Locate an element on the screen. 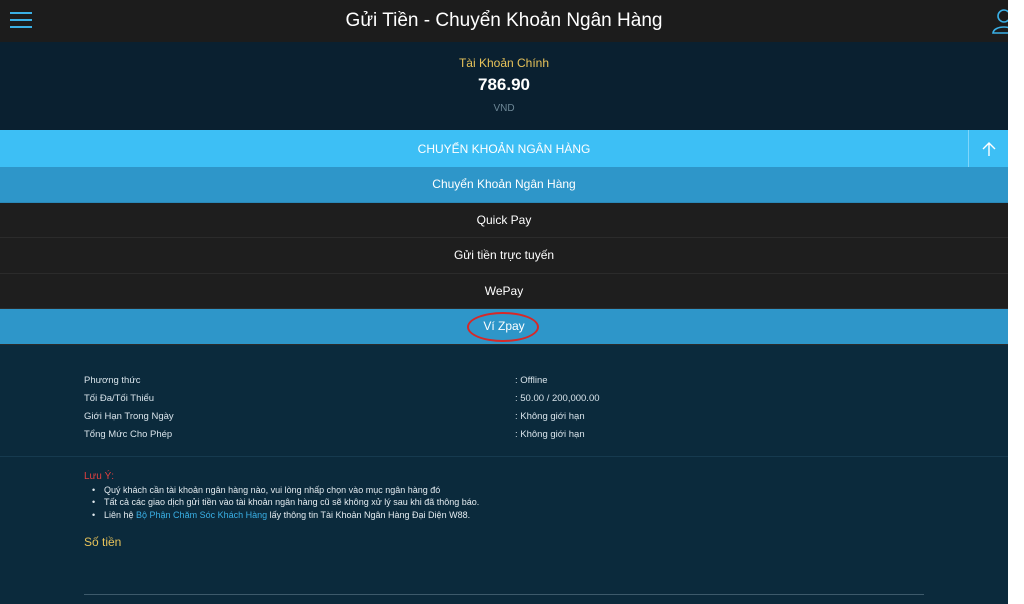 Image resolution: width=1024 pixels, height=604 pixels. amount-input-underline is located at coordinates (504, 594).